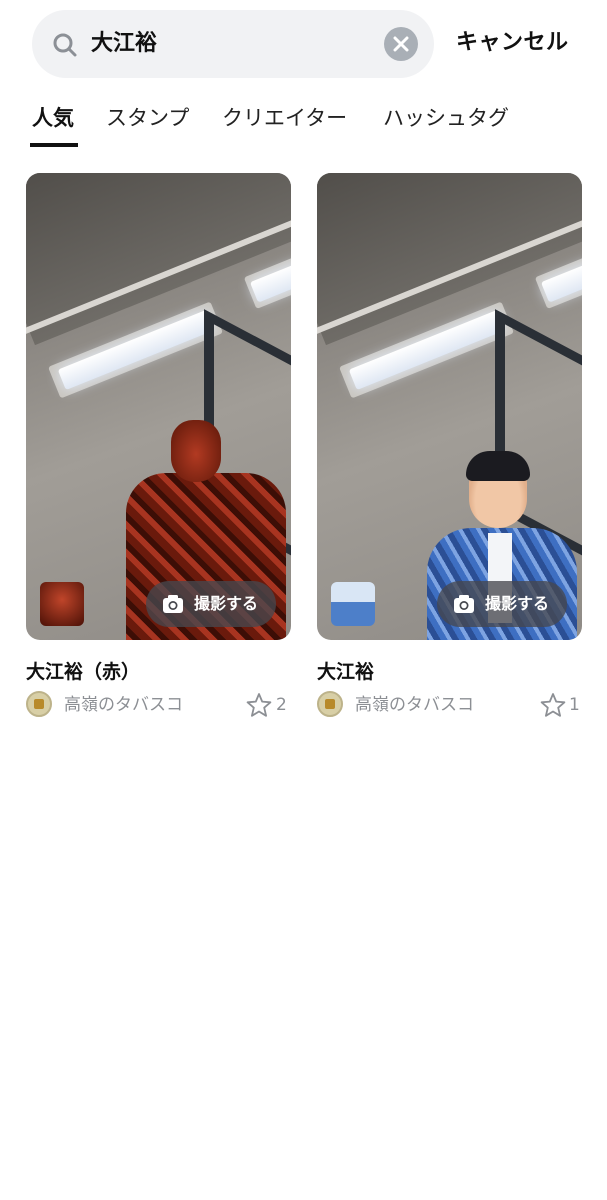 The width and height of the screenshot is (607, 1200). Describe the element at coordinates (65, 45) in the screenshot. I see `search-icon` at that location.